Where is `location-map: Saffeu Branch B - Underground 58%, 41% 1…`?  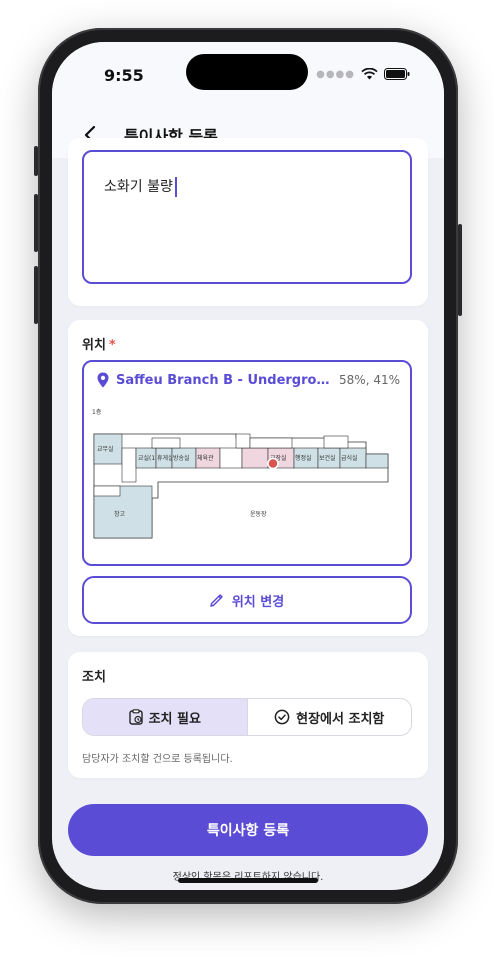 location-map: Saffeu Branch B - Underground 58%, 41% 1… is located at coordinates (247, 463).